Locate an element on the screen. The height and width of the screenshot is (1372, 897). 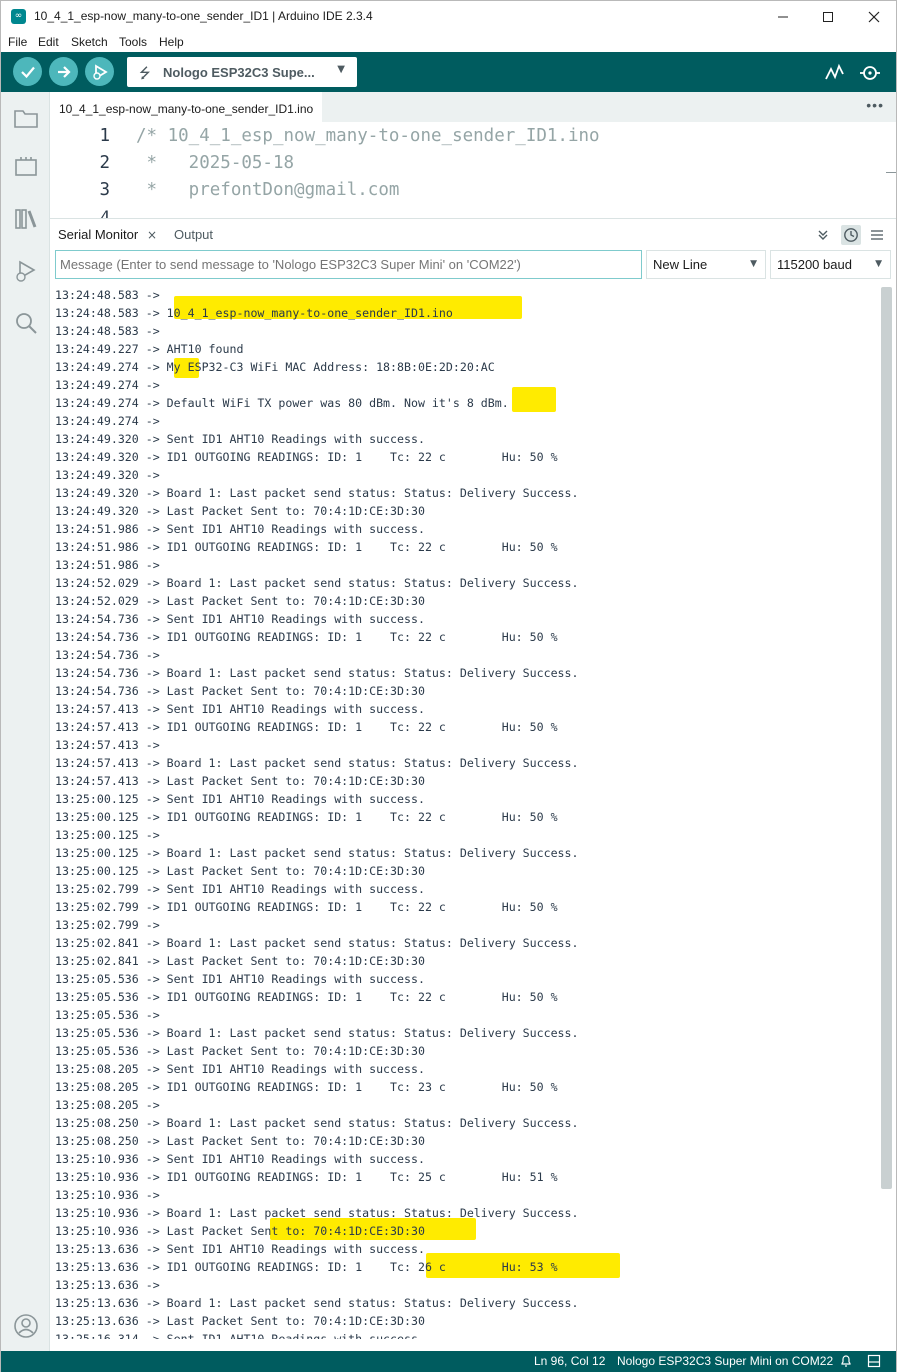
board-icon is located at coordinates (26, 166).